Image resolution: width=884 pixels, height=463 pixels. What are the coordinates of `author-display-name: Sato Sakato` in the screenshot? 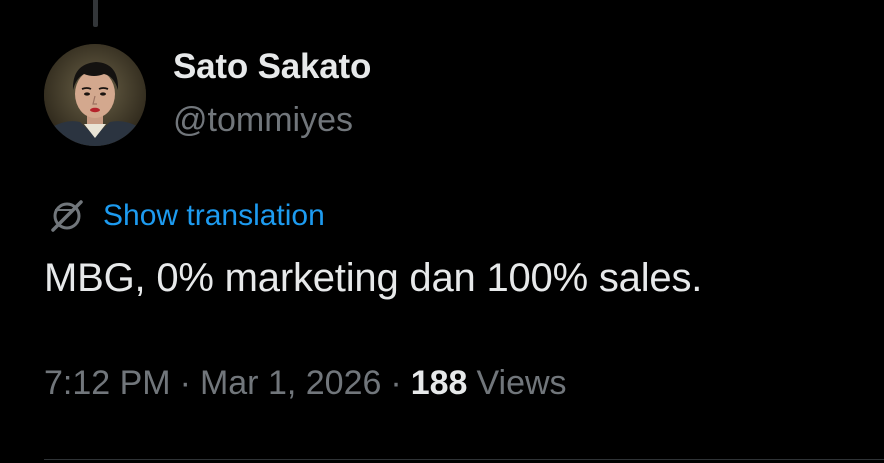 It's located at (272, 67).